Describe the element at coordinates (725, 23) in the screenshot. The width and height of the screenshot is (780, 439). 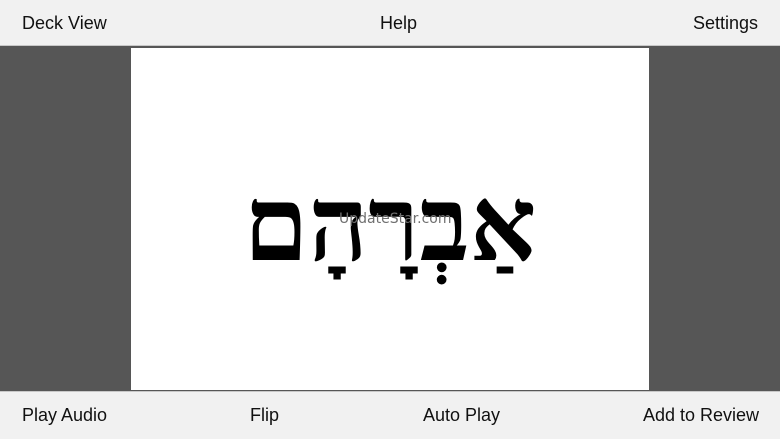
I see `settings-button: Settings` at that location.